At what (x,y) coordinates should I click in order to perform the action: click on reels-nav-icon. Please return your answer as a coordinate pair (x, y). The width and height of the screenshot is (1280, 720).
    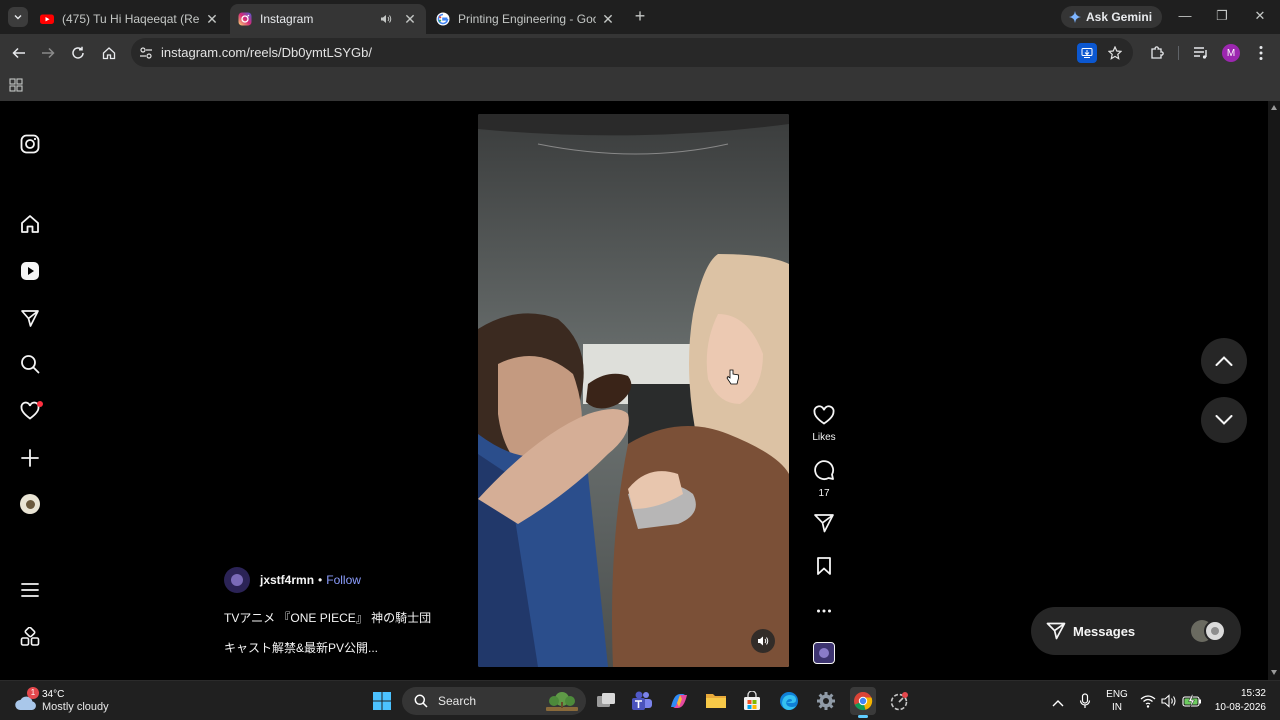
    Looking at the image, I should click on (30, 271).